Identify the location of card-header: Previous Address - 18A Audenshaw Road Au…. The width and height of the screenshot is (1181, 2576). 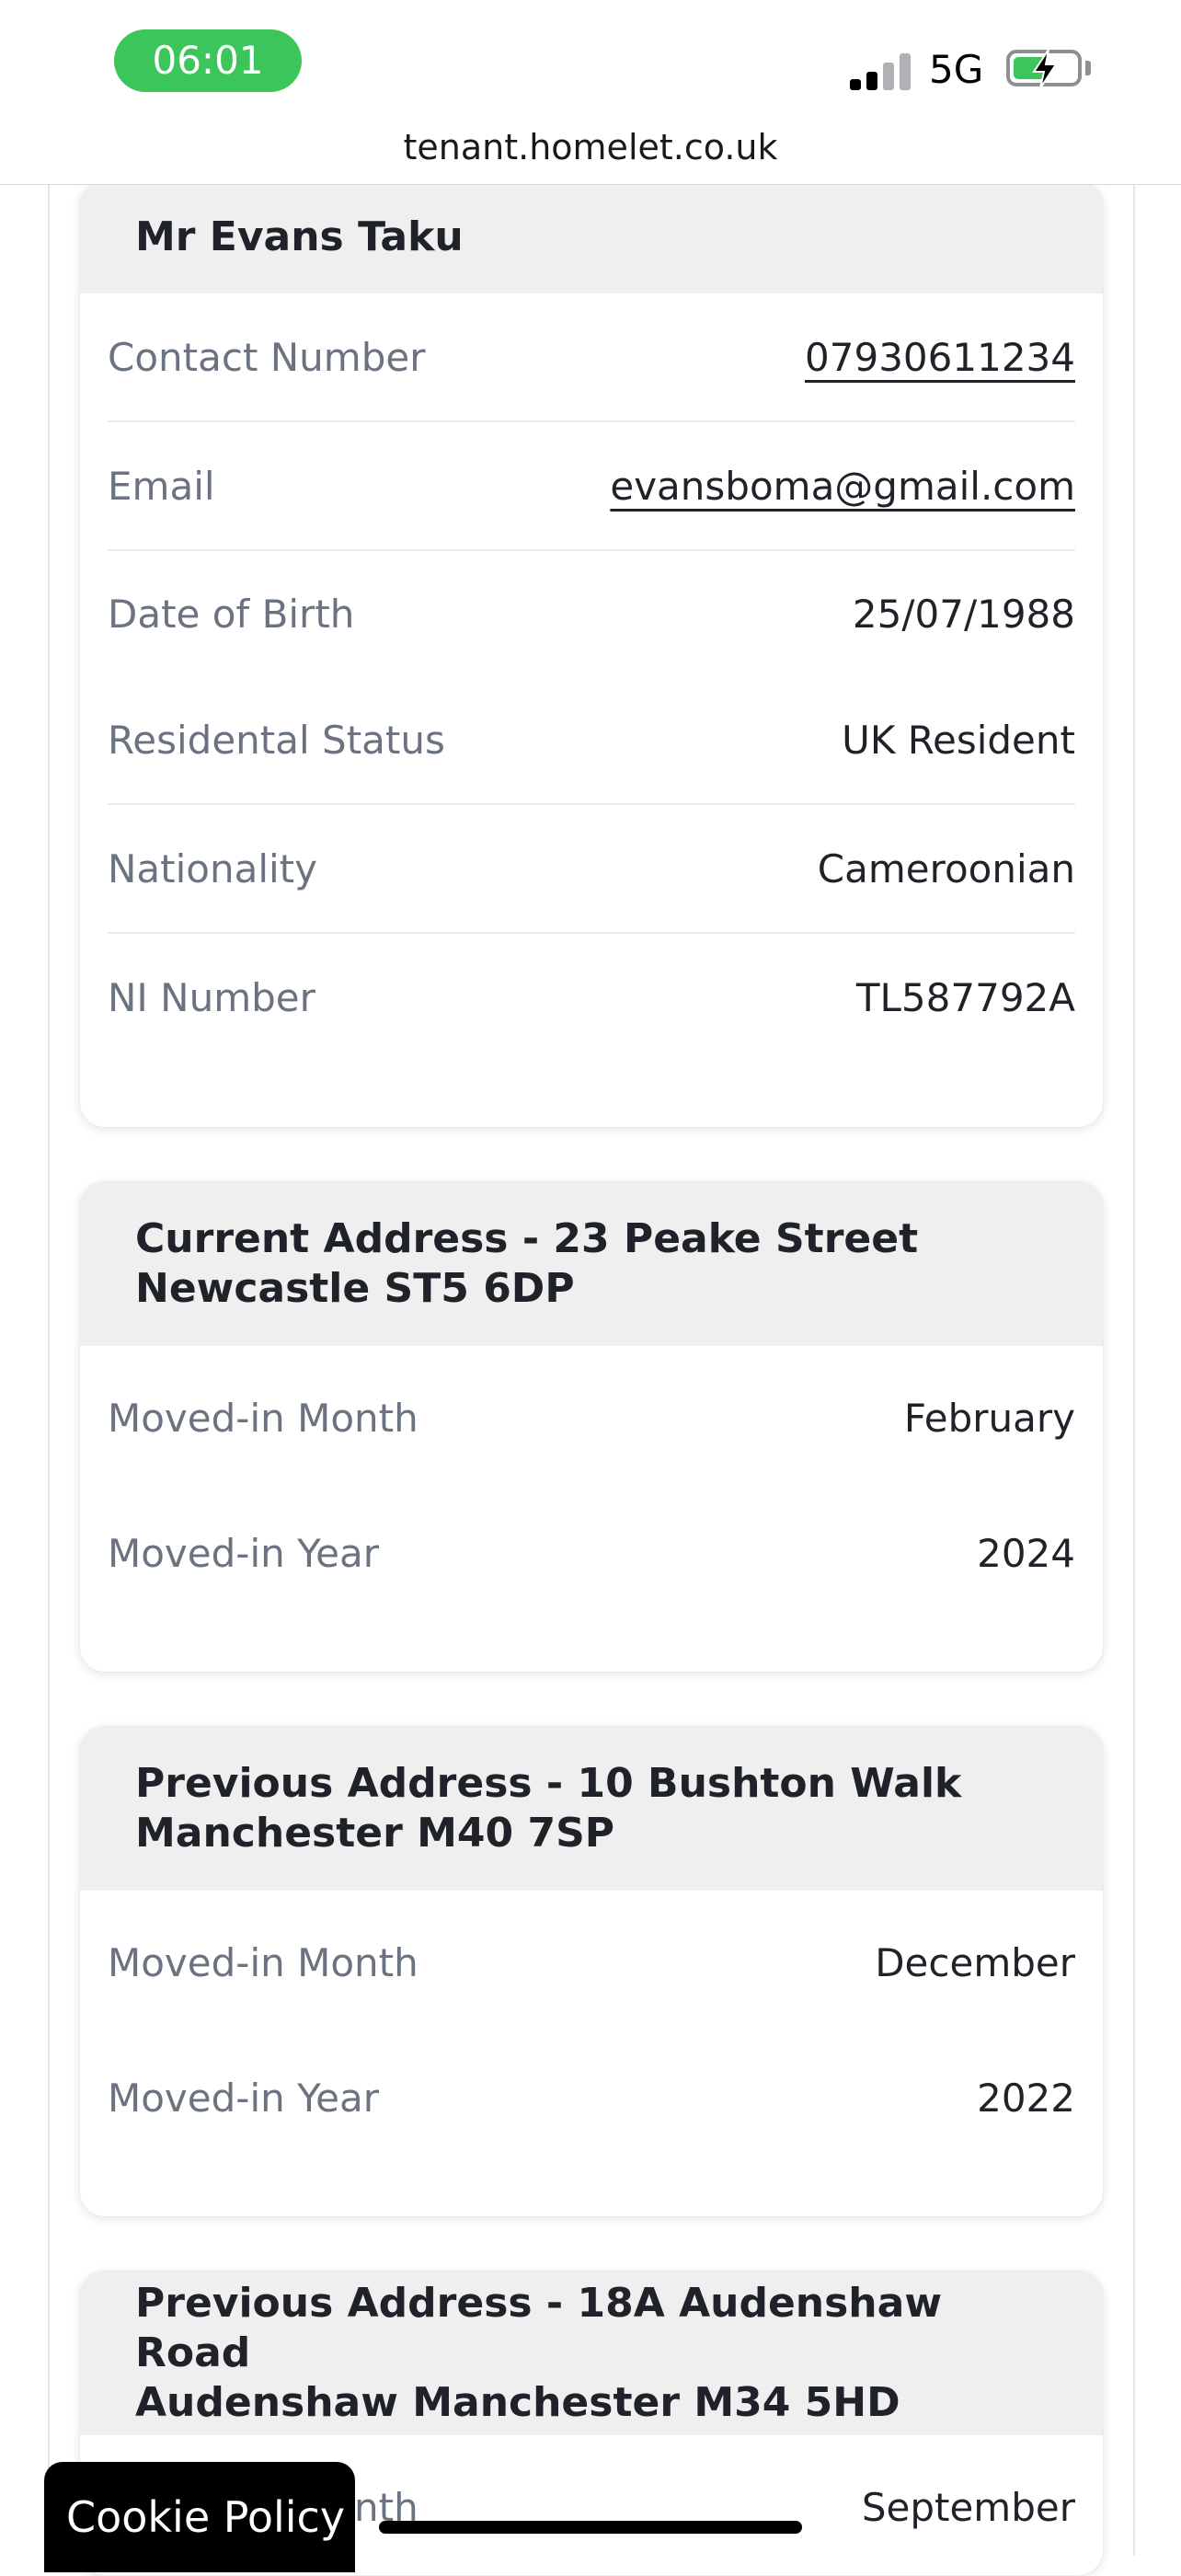
(591, 2353).